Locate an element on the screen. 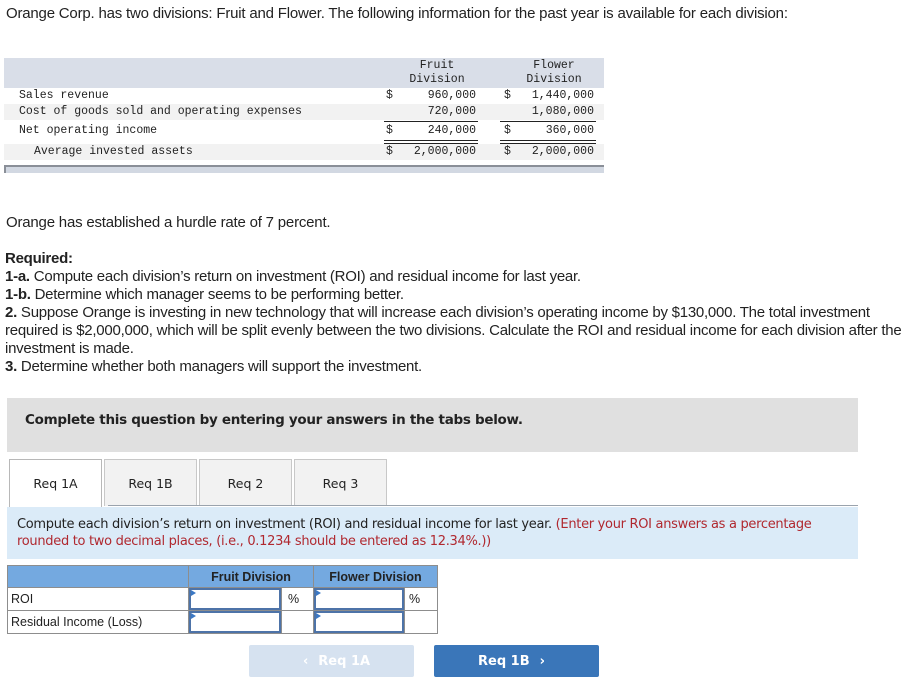 The width and height of the screenshot is (924, 698). flower-value: 1,440,000 is located at coordinates (562, 95).